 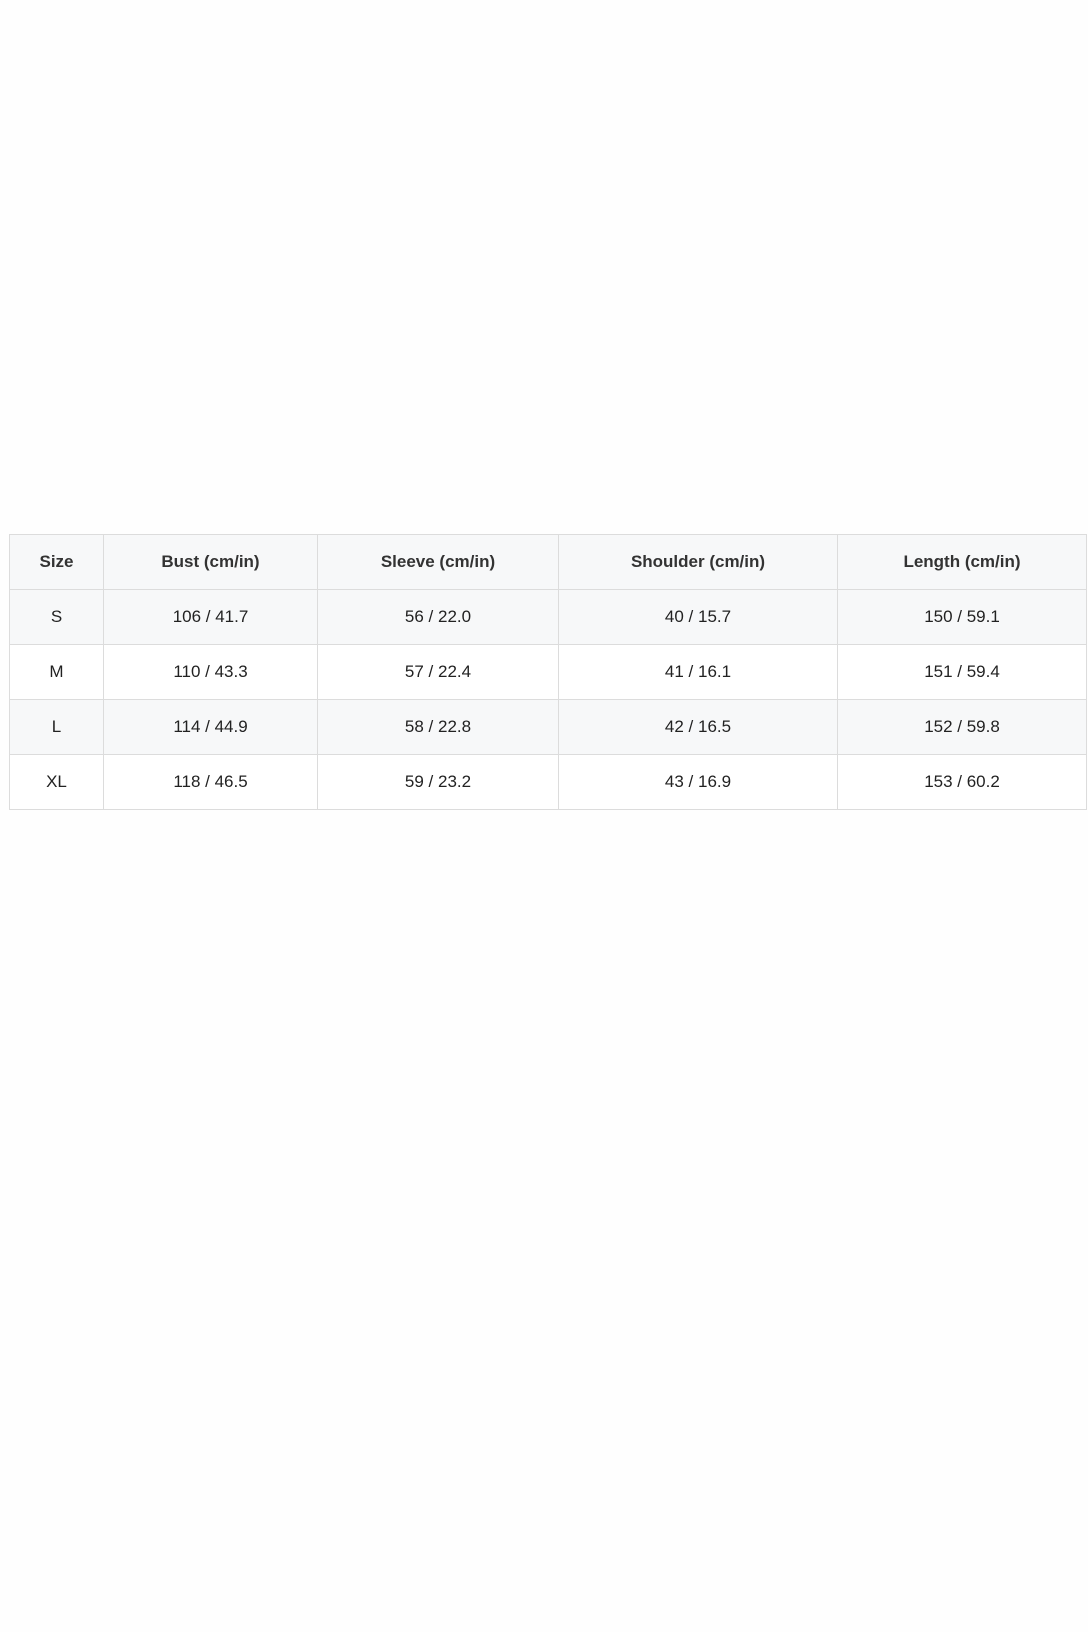 What do you see at coordinates (962, 727) in the screenshot?
I see `cell-length: 152 / 59.8` at bounding box center [962, 727].